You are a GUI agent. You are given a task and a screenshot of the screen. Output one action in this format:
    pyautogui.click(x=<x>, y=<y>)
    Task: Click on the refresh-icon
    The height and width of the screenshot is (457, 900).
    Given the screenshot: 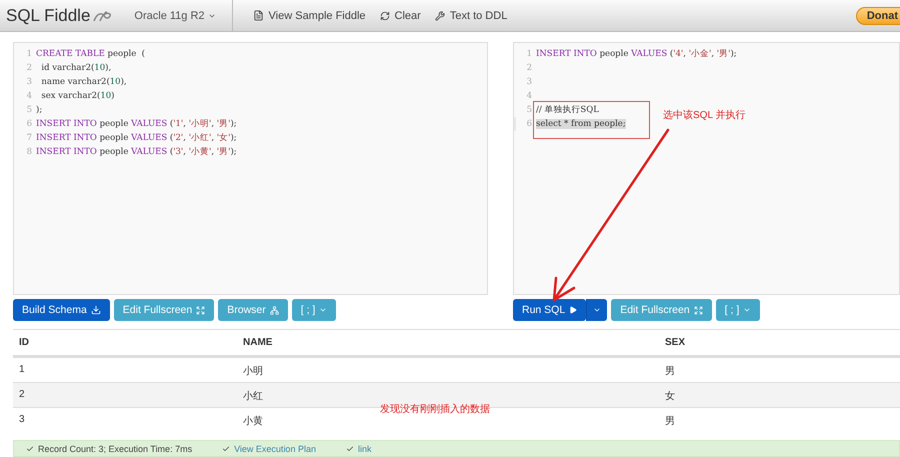 What is the action you would take?
    pyautogui.click(x=385, y=15)
    